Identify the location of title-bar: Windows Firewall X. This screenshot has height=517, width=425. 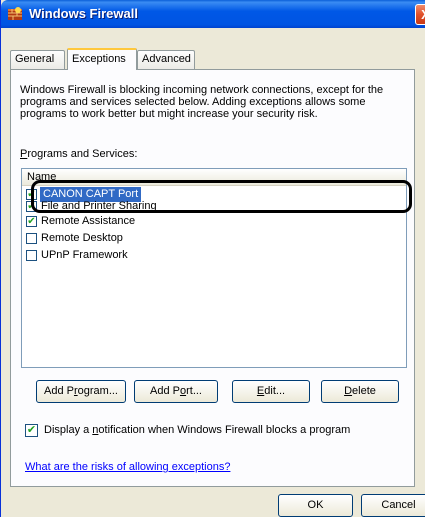
(213, 14).